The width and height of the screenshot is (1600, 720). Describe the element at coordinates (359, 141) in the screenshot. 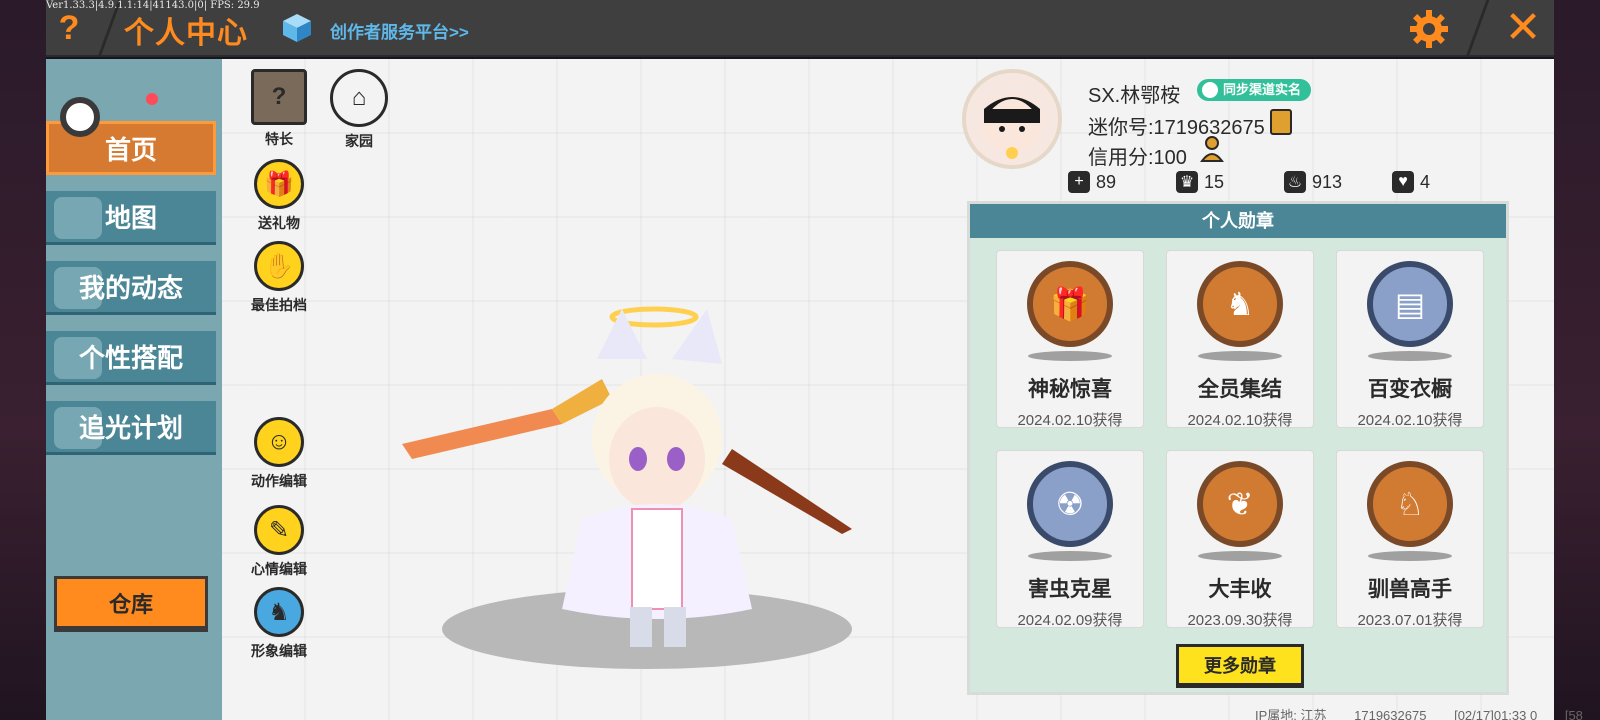

I see `tool-label: 家园` at that location.